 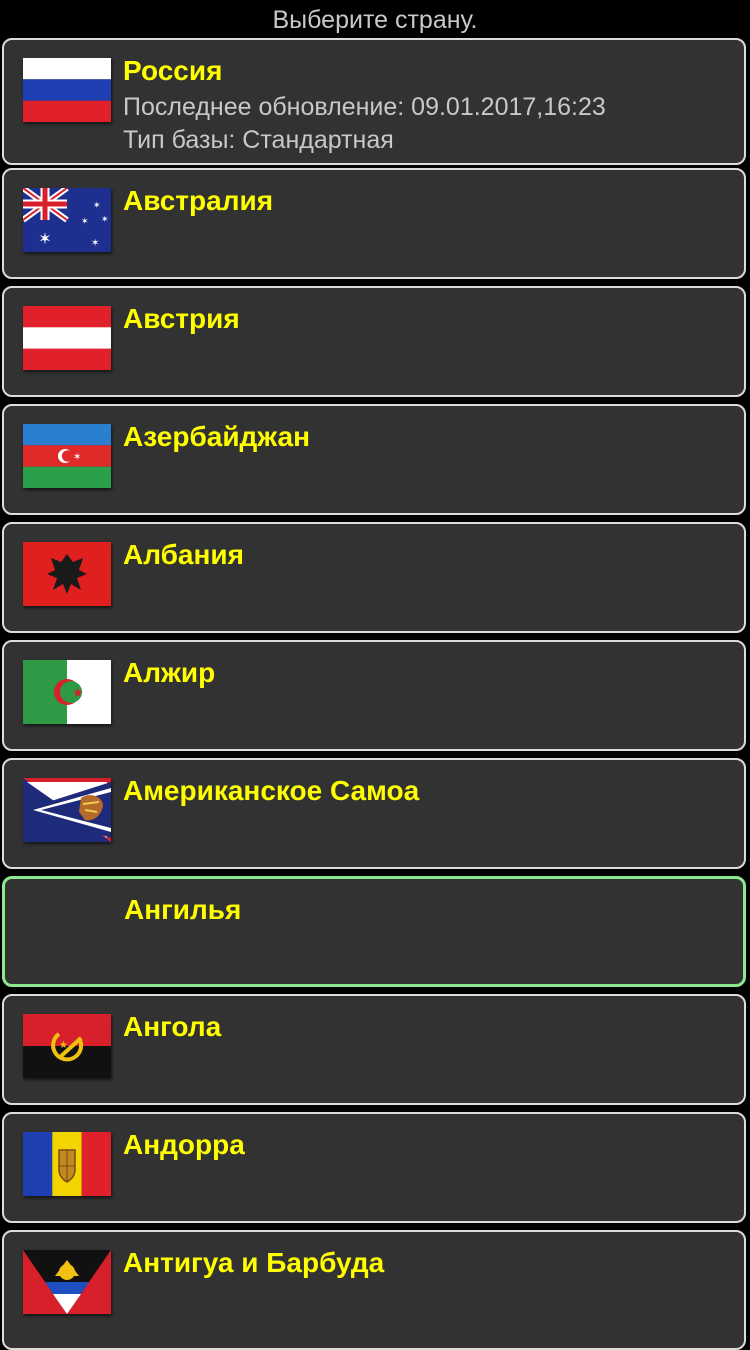 I want to click on page-title: Выберите страну., so click(x=375, y=20).